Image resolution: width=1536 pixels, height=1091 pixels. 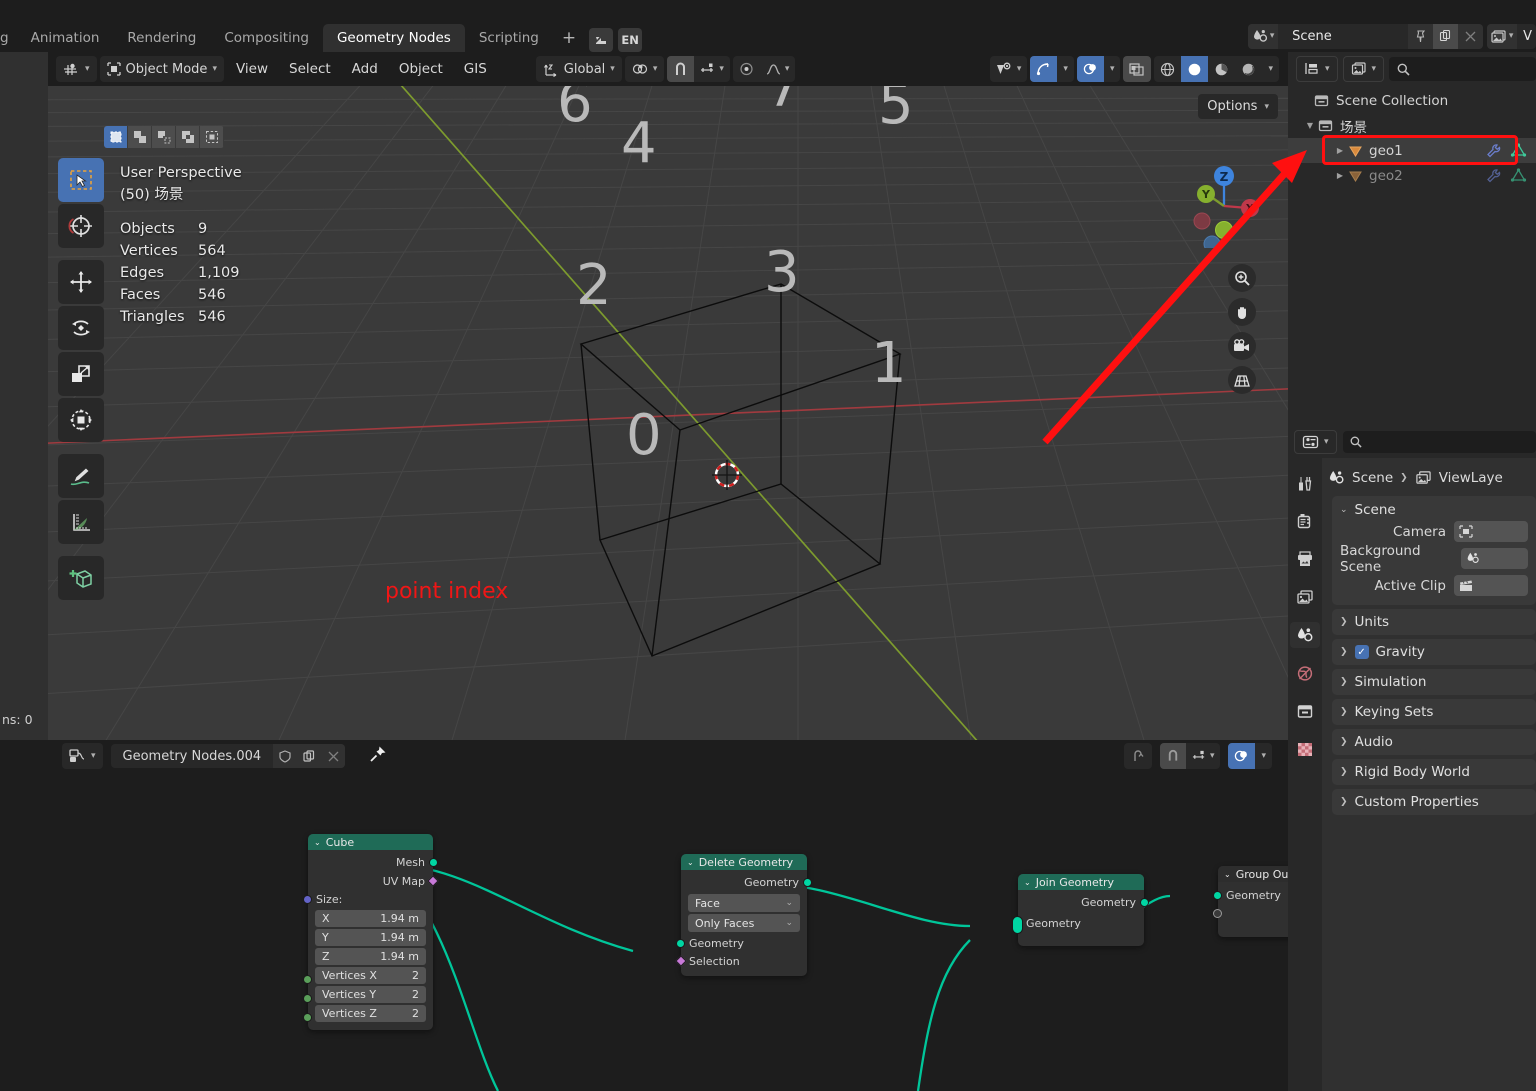 I want to click on field-vertices-x: Vertices X 2, so click(x=370, y=975).